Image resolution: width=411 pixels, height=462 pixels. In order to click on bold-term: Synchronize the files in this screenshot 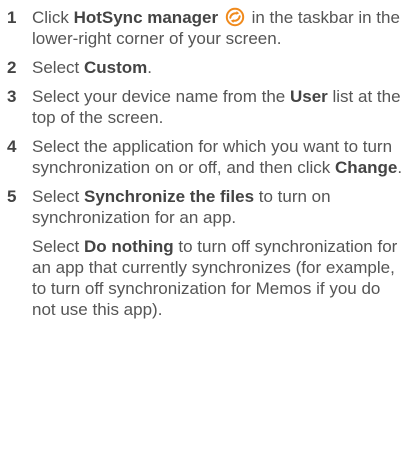, I will do `click(169, 196)`.